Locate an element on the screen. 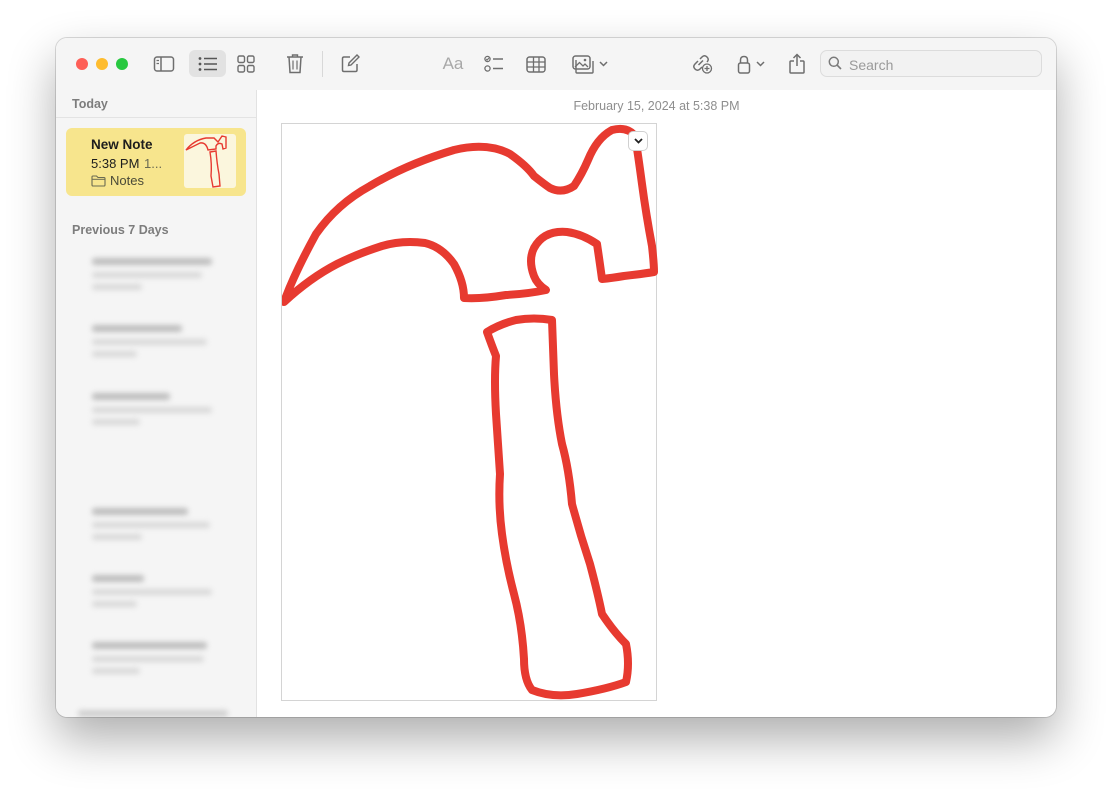 The width and height of the screenshot is (1112, 792). table-icon is located at coordinates (536, 64).